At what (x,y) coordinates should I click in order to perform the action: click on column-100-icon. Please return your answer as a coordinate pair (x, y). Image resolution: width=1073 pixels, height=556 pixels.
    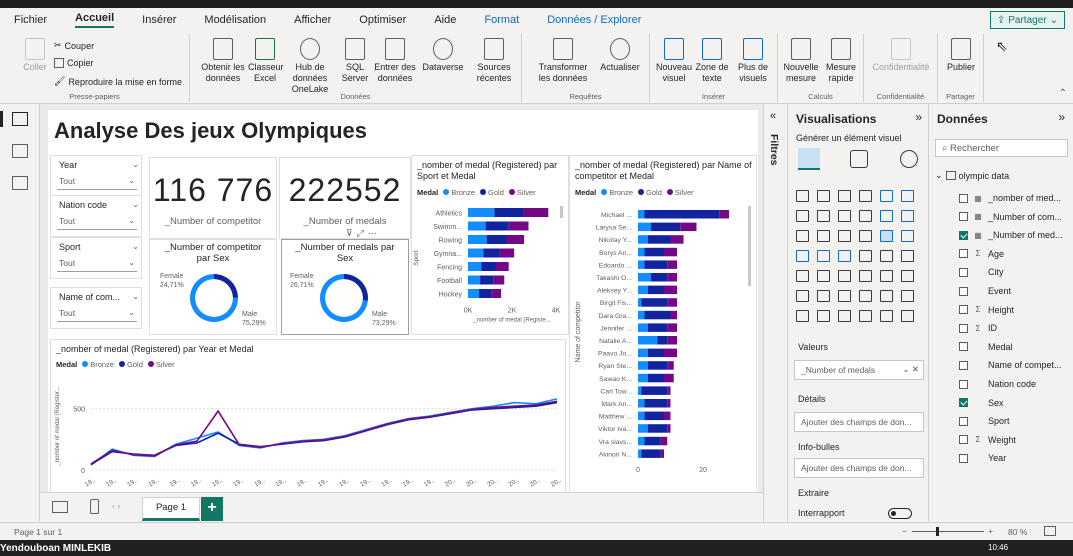
    Looking at the image, I should click on (907, 196).